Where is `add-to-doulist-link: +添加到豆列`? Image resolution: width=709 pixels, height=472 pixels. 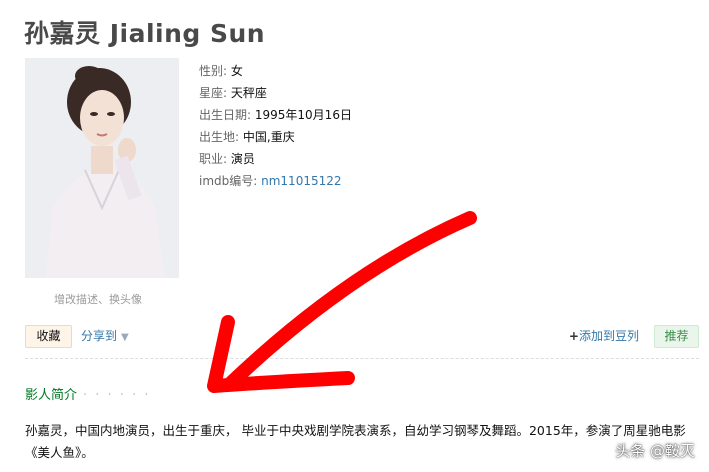 add-to-doulist-link: +添加到豆列 is located at coordinates (604, 336).